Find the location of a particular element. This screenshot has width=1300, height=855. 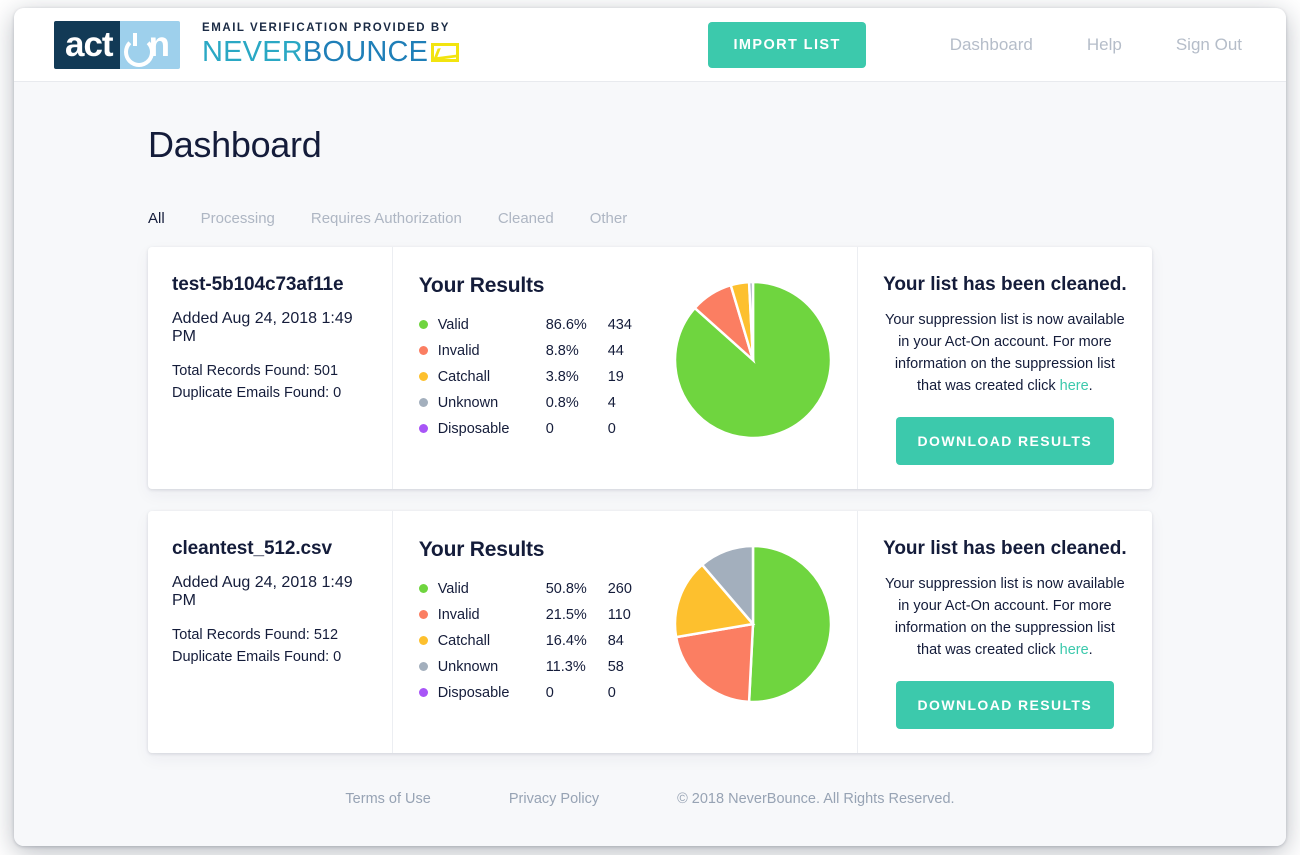

legend-row-unknown: Unknown 0.8% 4 is located at coordinates (543, 402).